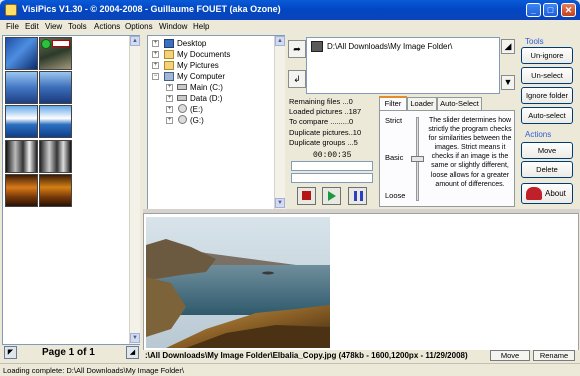 The image size is (580, 376). I want to click on tree-scrollbar: ▲ ▼, so click(279, 122).